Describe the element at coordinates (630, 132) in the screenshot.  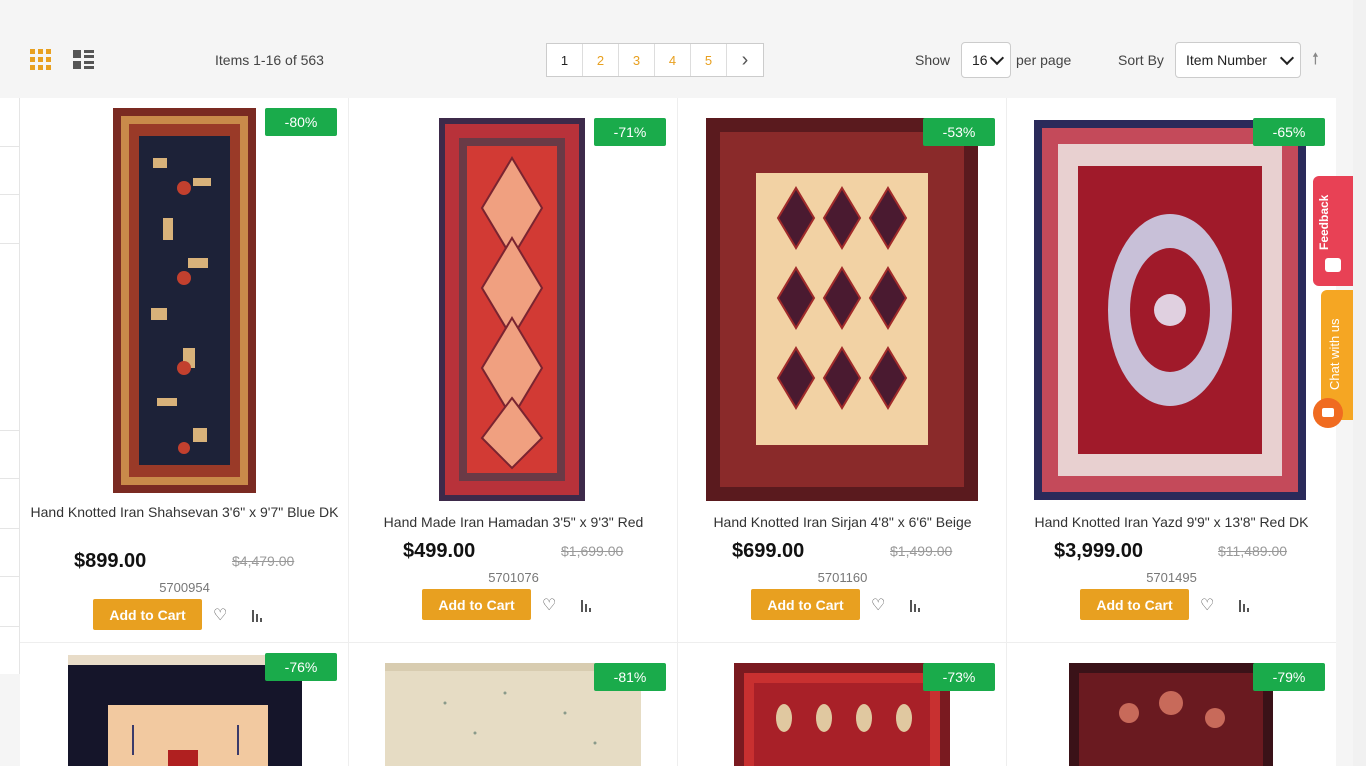
I see `discount-badge: -71%` at that location.